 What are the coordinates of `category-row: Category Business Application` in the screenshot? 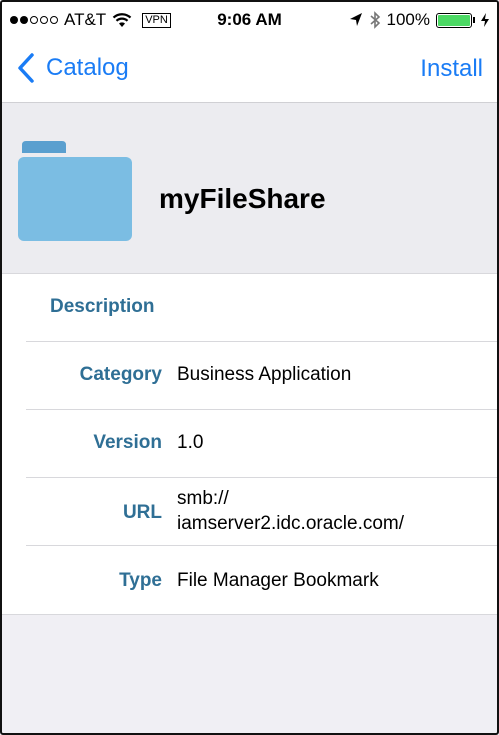 It's located at (249, 376).